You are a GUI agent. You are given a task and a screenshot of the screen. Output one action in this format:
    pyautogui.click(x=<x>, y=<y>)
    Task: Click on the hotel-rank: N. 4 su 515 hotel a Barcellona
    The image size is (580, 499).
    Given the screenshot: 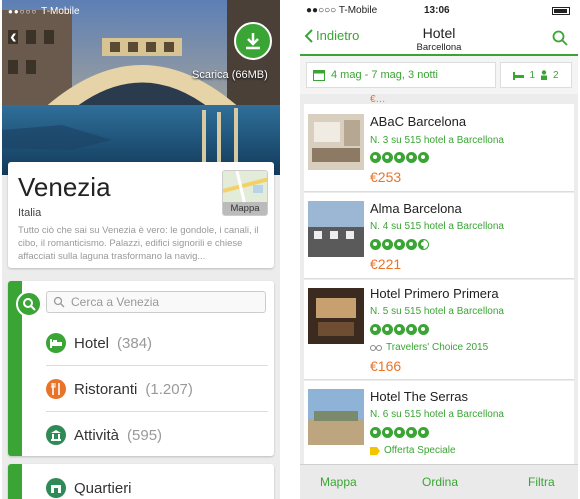 What is the action you would take?
    pyautogui.click(x=437, y=226)
    